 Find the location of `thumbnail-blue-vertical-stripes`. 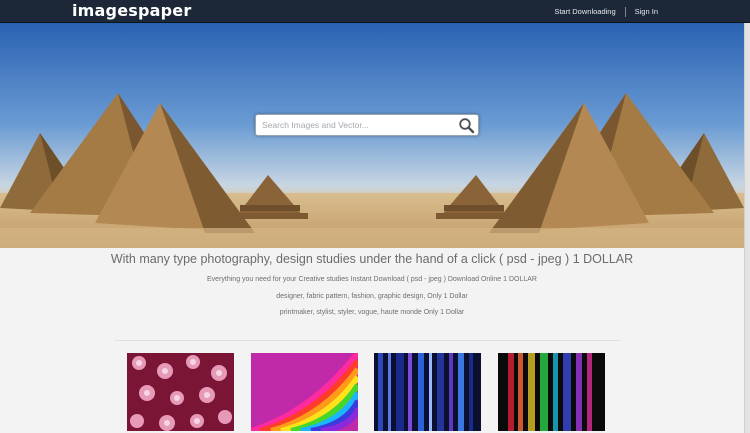

thumbnail-blue-vertical-stripes is located at coordinates (427, 392).